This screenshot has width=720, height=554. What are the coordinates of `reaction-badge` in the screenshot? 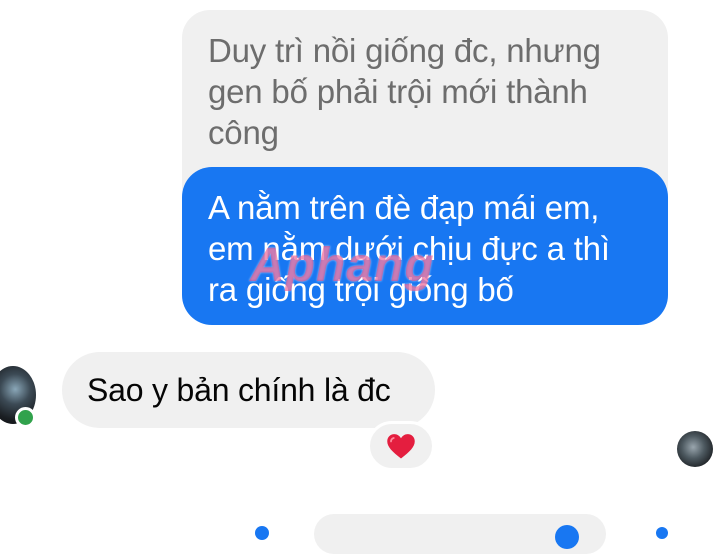 It's located at (401, 446).